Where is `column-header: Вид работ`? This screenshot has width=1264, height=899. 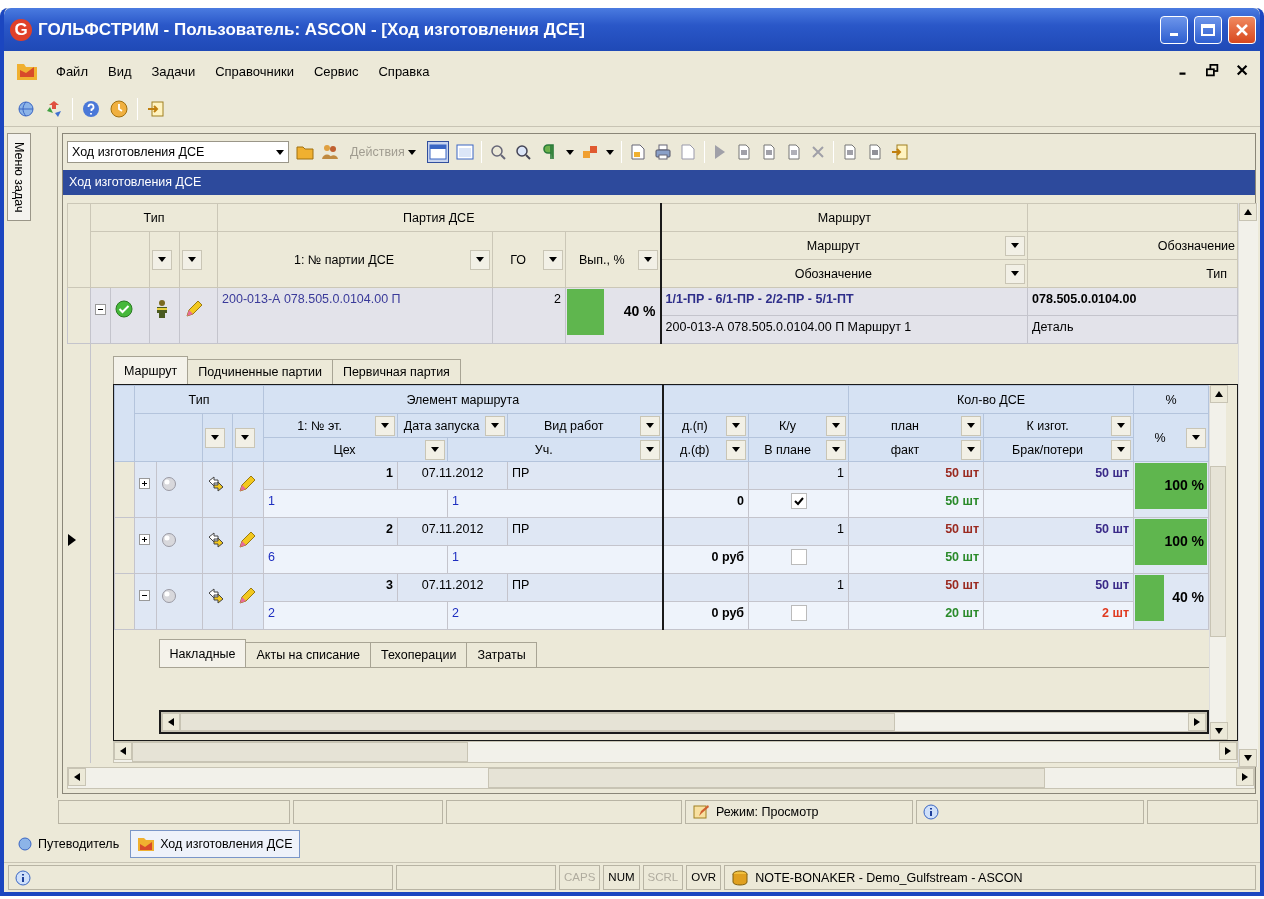 column-header: Вид работ is located at coordinates (585, 425).